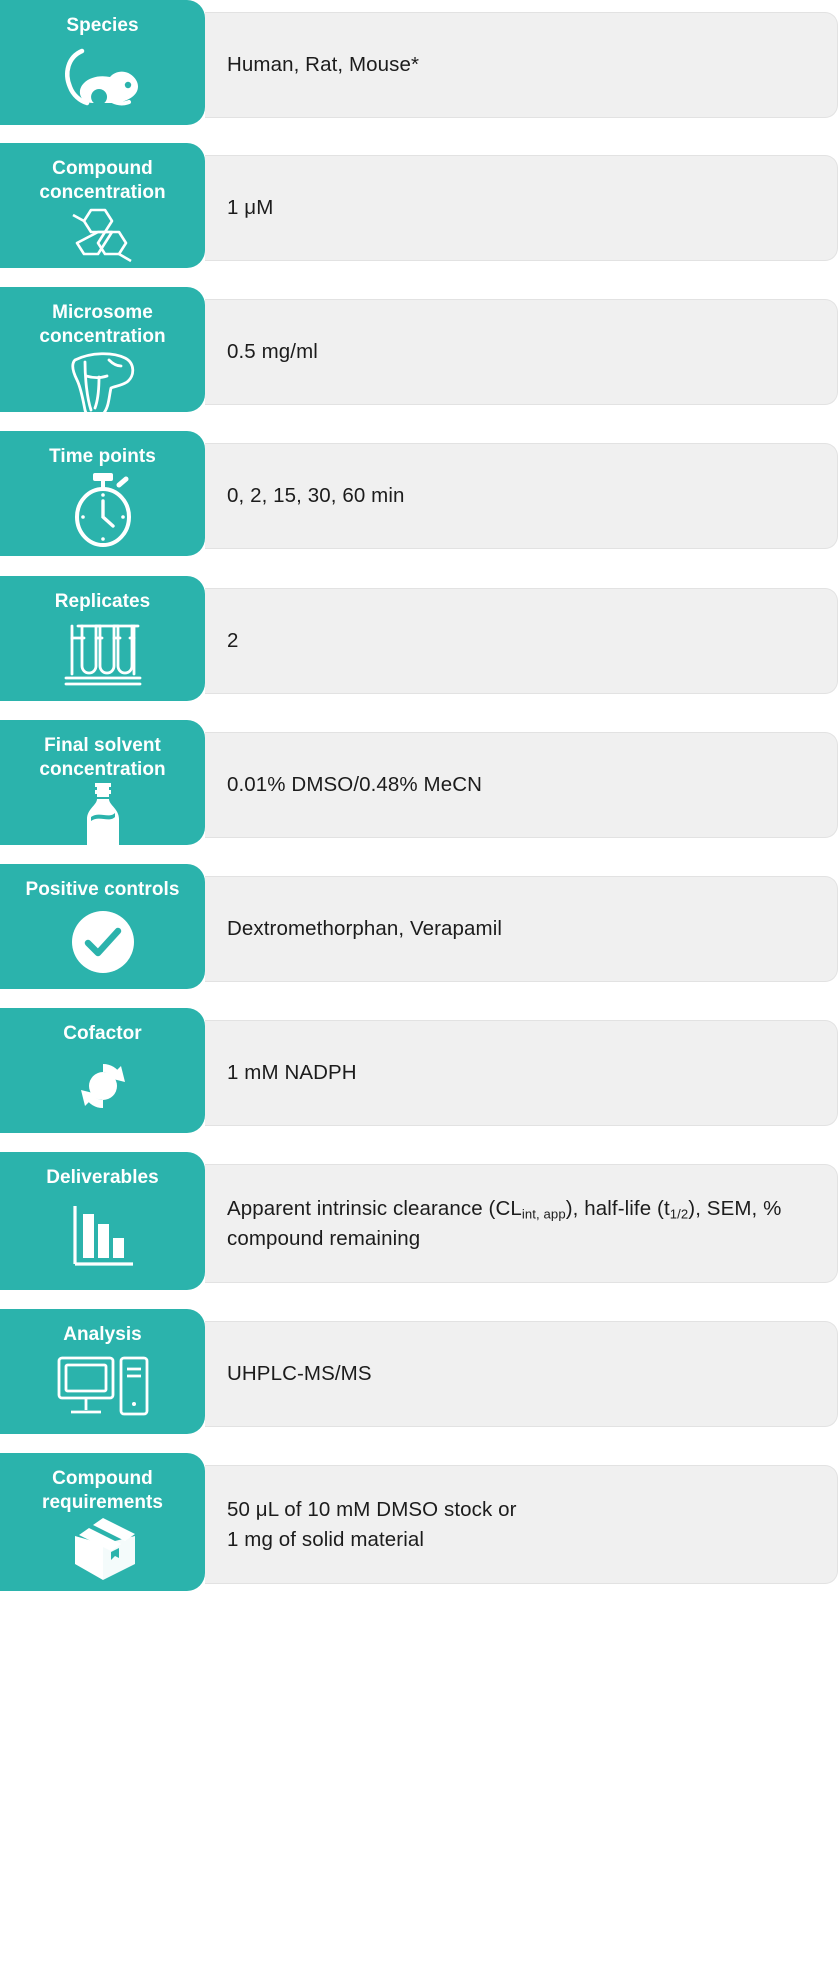 This screenshot has height=1983, width=840. I want to click on spec-row-cofactor: 1 mM NADPH Cofactor, so click(420, 1070).